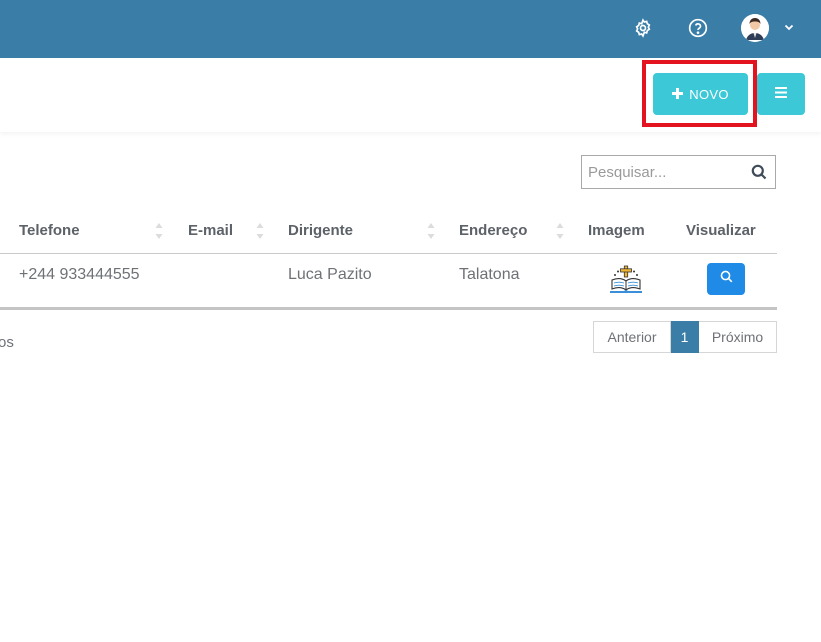 This screenshot has width=821, height=642. Describe the element at coordinates (665, 172) in the screenshot. I see `search-input` at that location.